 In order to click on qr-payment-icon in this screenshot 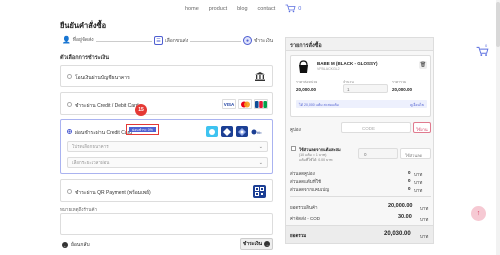, I will do `click(259, 191)`.